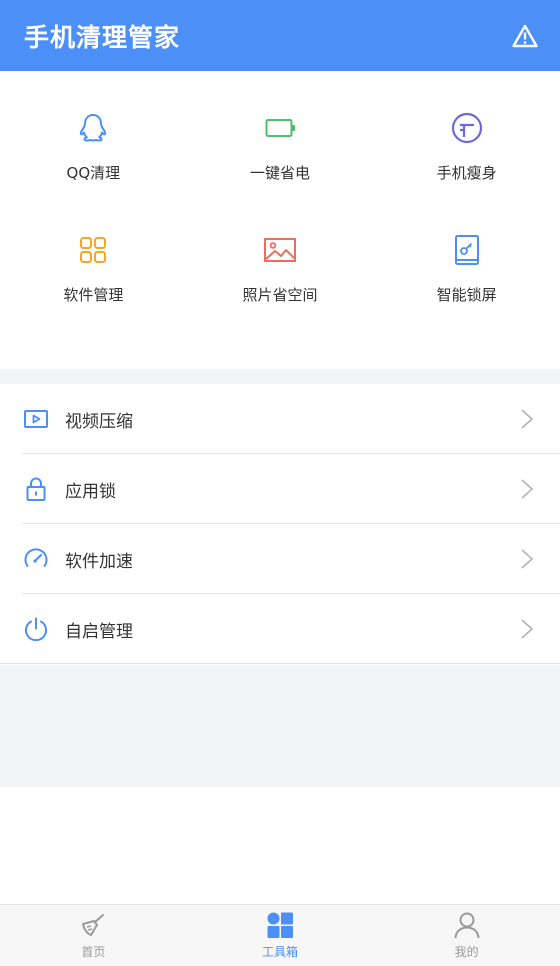 The width and height of the screenshot is (560, 966). What do you see at coordinates (280, 559) in the screenshot?
I see `list-item-app-speedup: 软件加速` at bounding box center [280, 559].